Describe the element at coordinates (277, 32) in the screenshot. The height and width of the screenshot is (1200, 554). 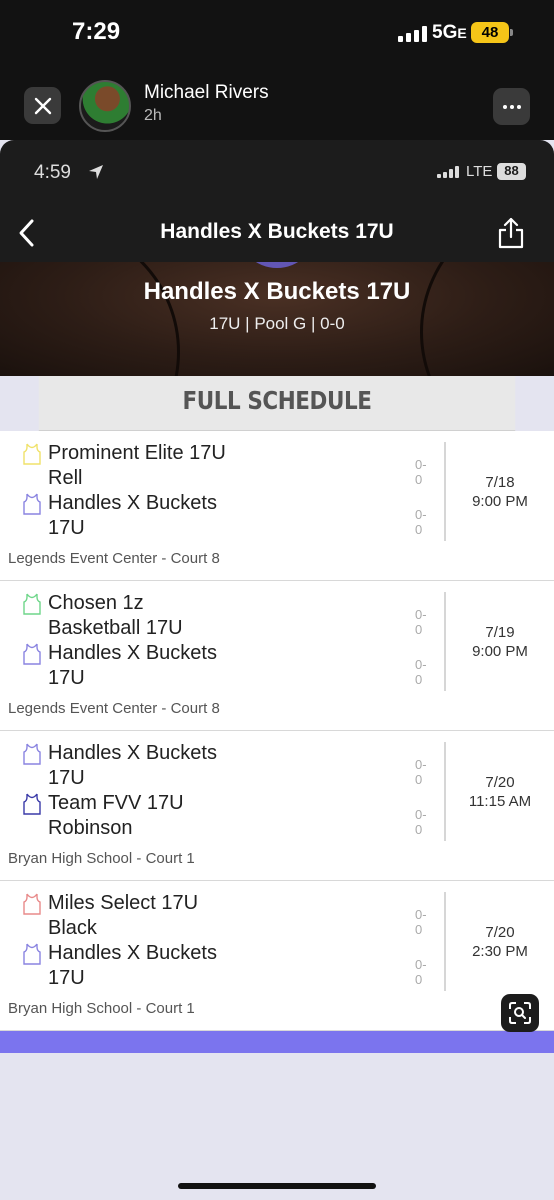
I see `status-bar: 7:29 5GE 48` at that location.